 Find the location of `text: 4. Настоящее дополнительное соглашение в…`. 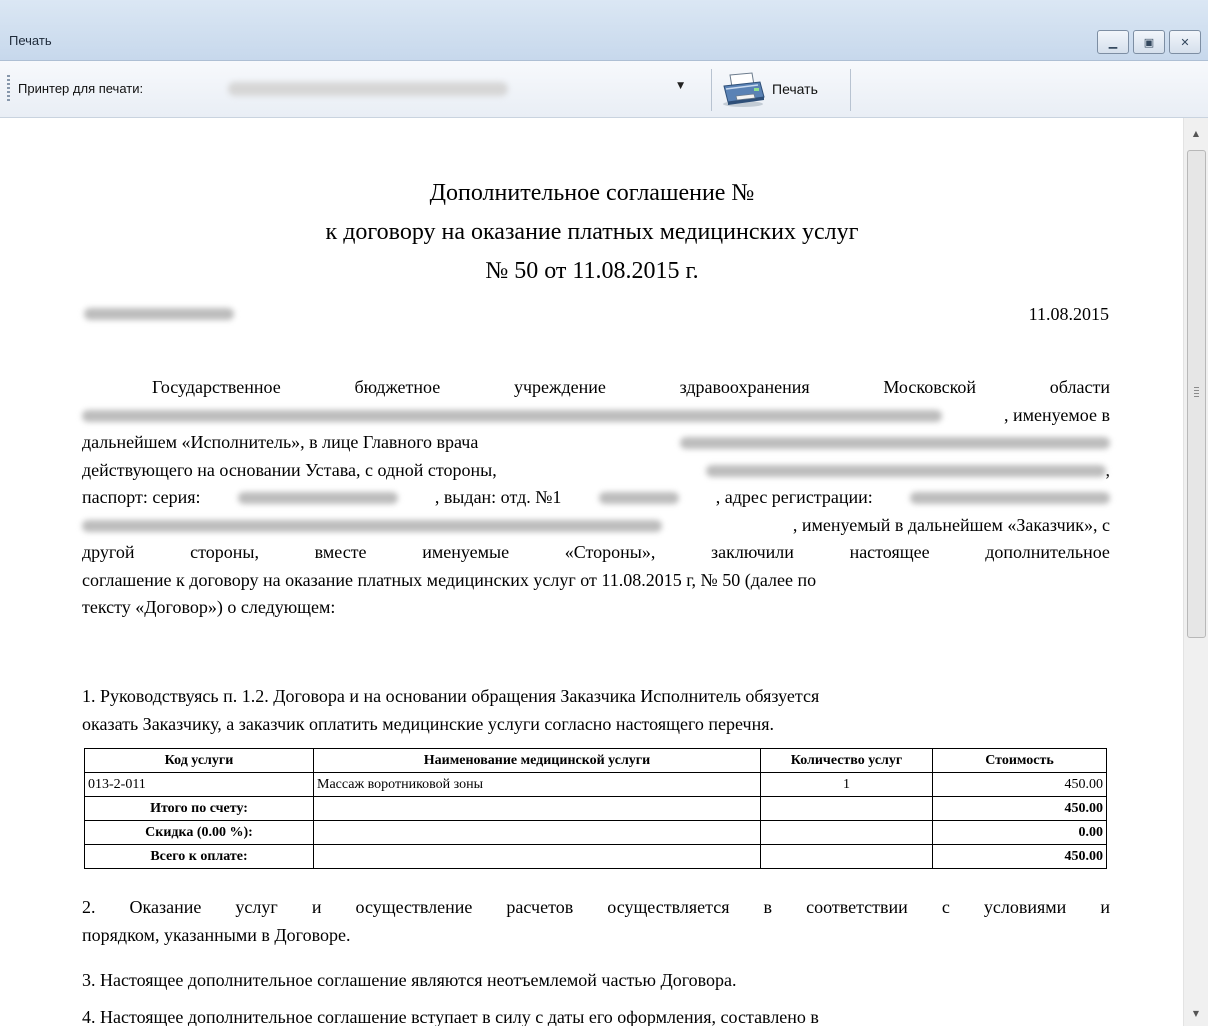

text: 4. Настоящее дополнительное соглашение в… is located at coordinates (450, 1016).